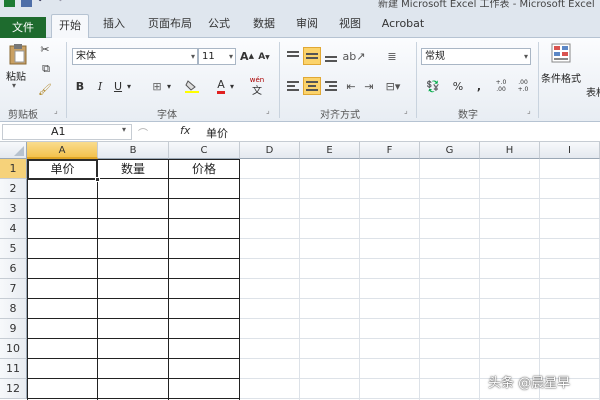 This screenshot has width=600, height=400. What do you see at coordinates (13, 329) in the screenshot?
I see `row-header-9: 9` at bounding box center [13, 329].